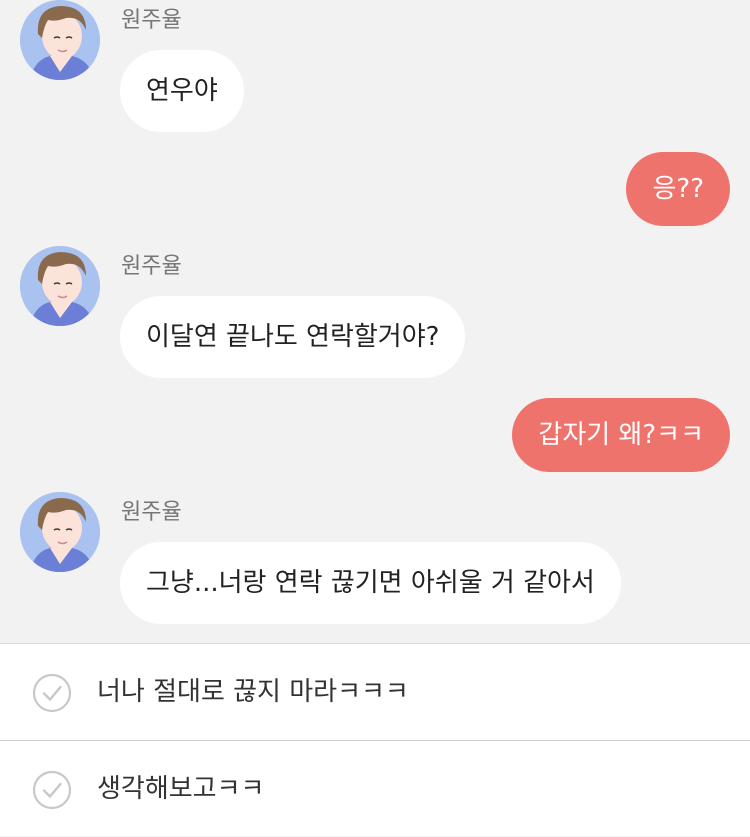 The height and width of the screenshot is (837, 750). What do you see at coordinates (182, 91) in the screenshot?
I see `incoming-message-bubble: 연우야` at bounding box center [182, 91].